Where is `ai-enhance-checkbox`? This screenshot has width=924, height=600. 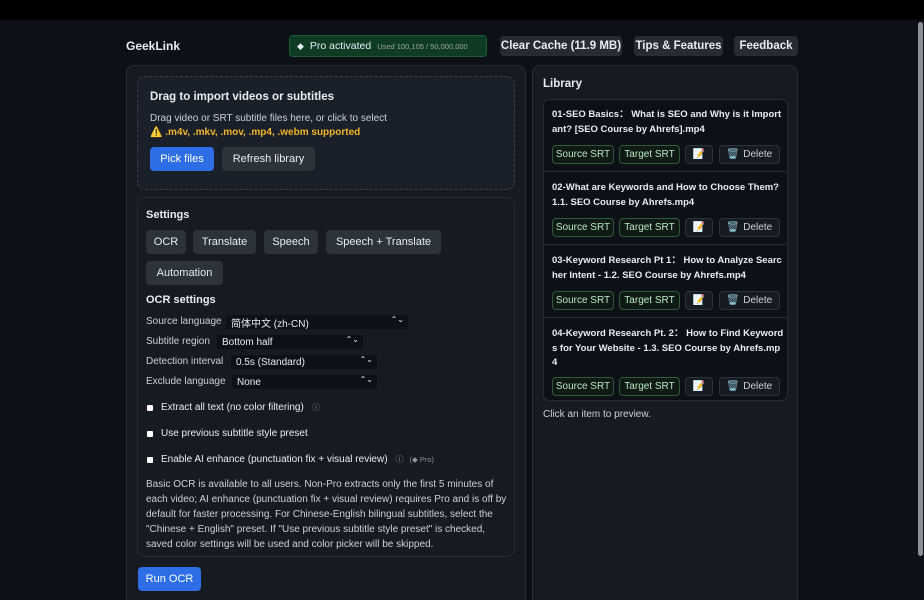 ai-enhance-checkbox is located at coordinates (150, 459).